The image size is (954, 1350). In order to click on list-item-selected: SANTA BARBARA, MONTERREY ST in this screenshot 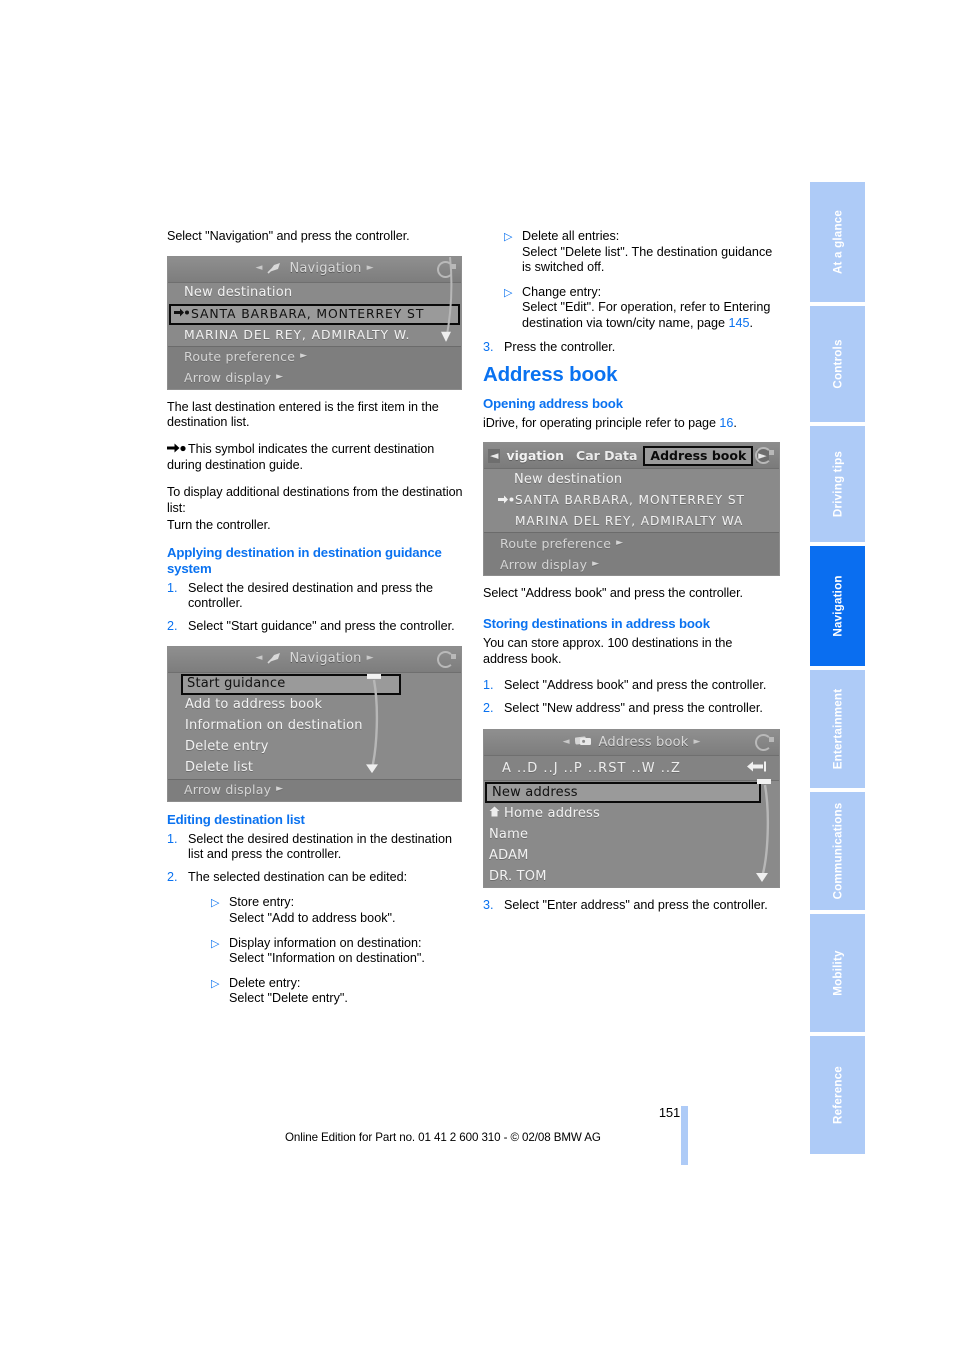, I will do `click(314, 314)`.